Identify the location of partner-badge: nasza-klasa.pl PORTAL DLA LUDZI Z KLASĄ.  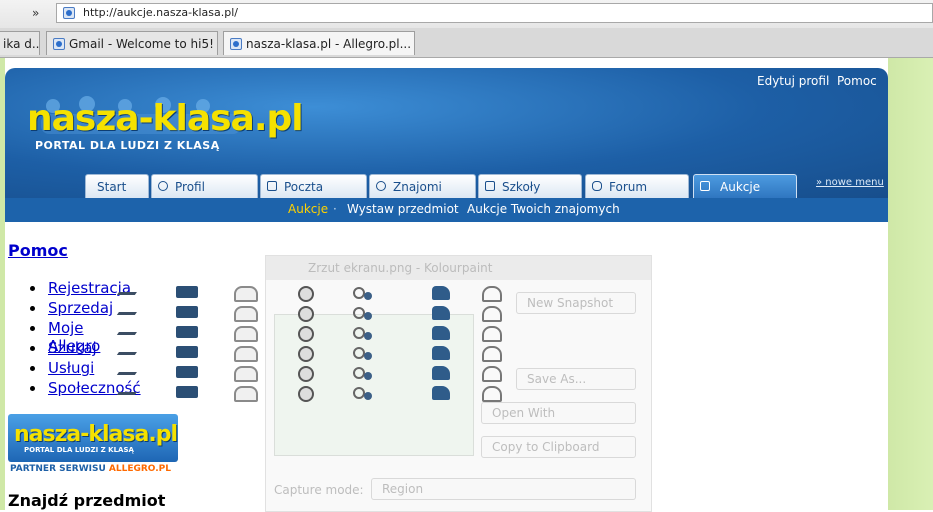
(93, 438).